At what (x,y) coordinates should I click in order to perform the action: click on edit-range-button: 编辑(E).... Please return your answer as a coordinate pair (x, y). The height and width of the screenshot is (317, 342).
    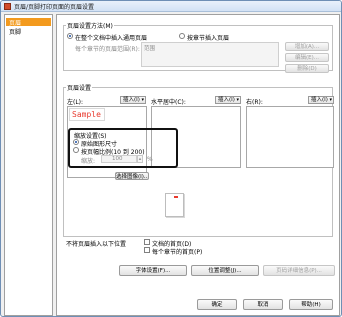
    Looking at the image, I should click on (307, 57).